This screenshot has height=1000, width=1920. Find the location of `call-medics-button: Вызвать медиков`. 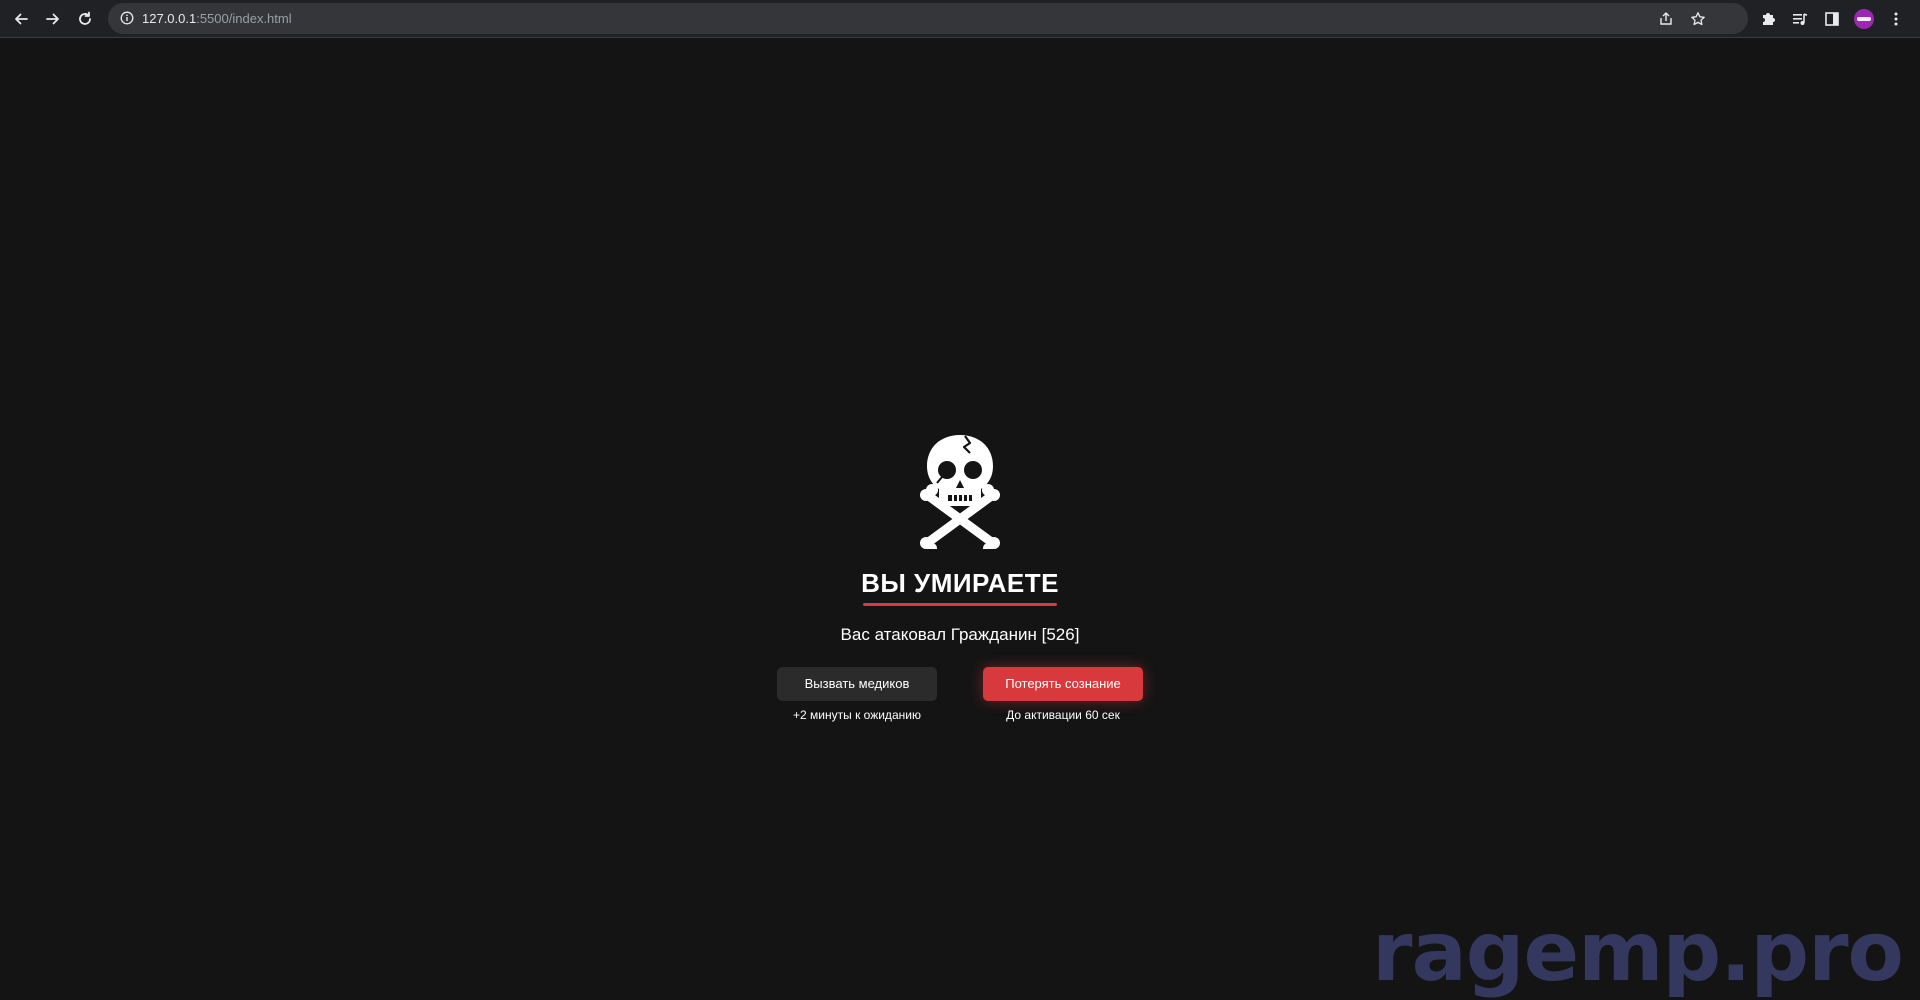

call-medics-button: Вызвать медиков is located at coordinates (857, 684).